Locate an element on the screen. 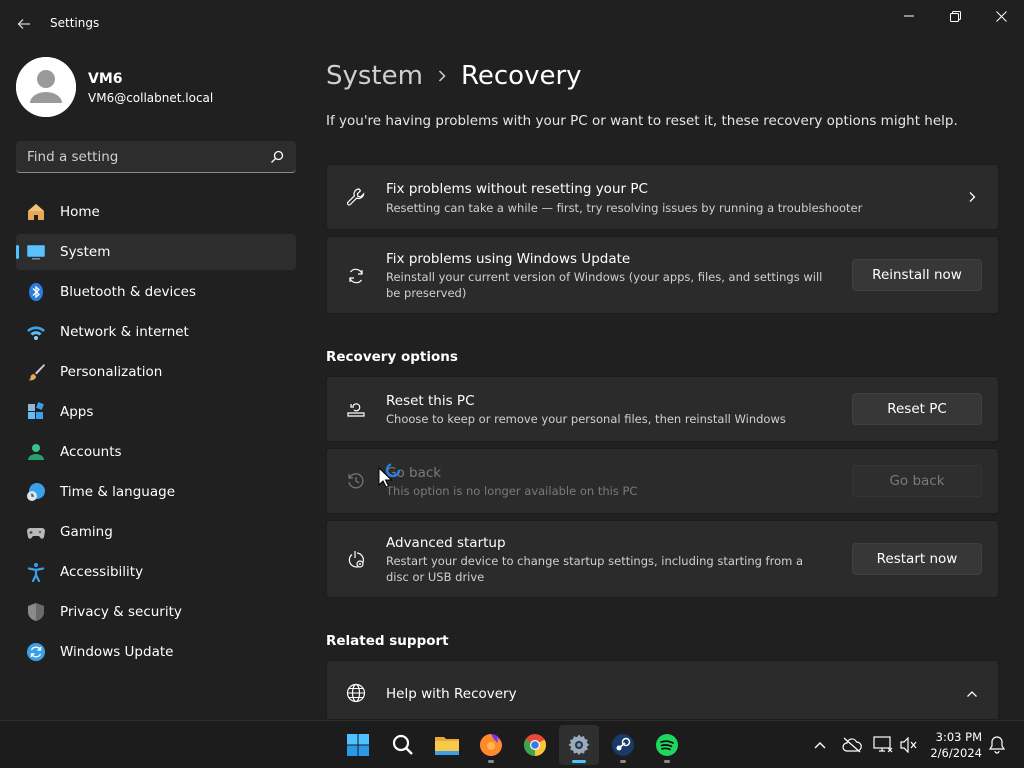 The height and width of the screenshot is (768, 1024). system-icon is located at coordinates (36, 252).